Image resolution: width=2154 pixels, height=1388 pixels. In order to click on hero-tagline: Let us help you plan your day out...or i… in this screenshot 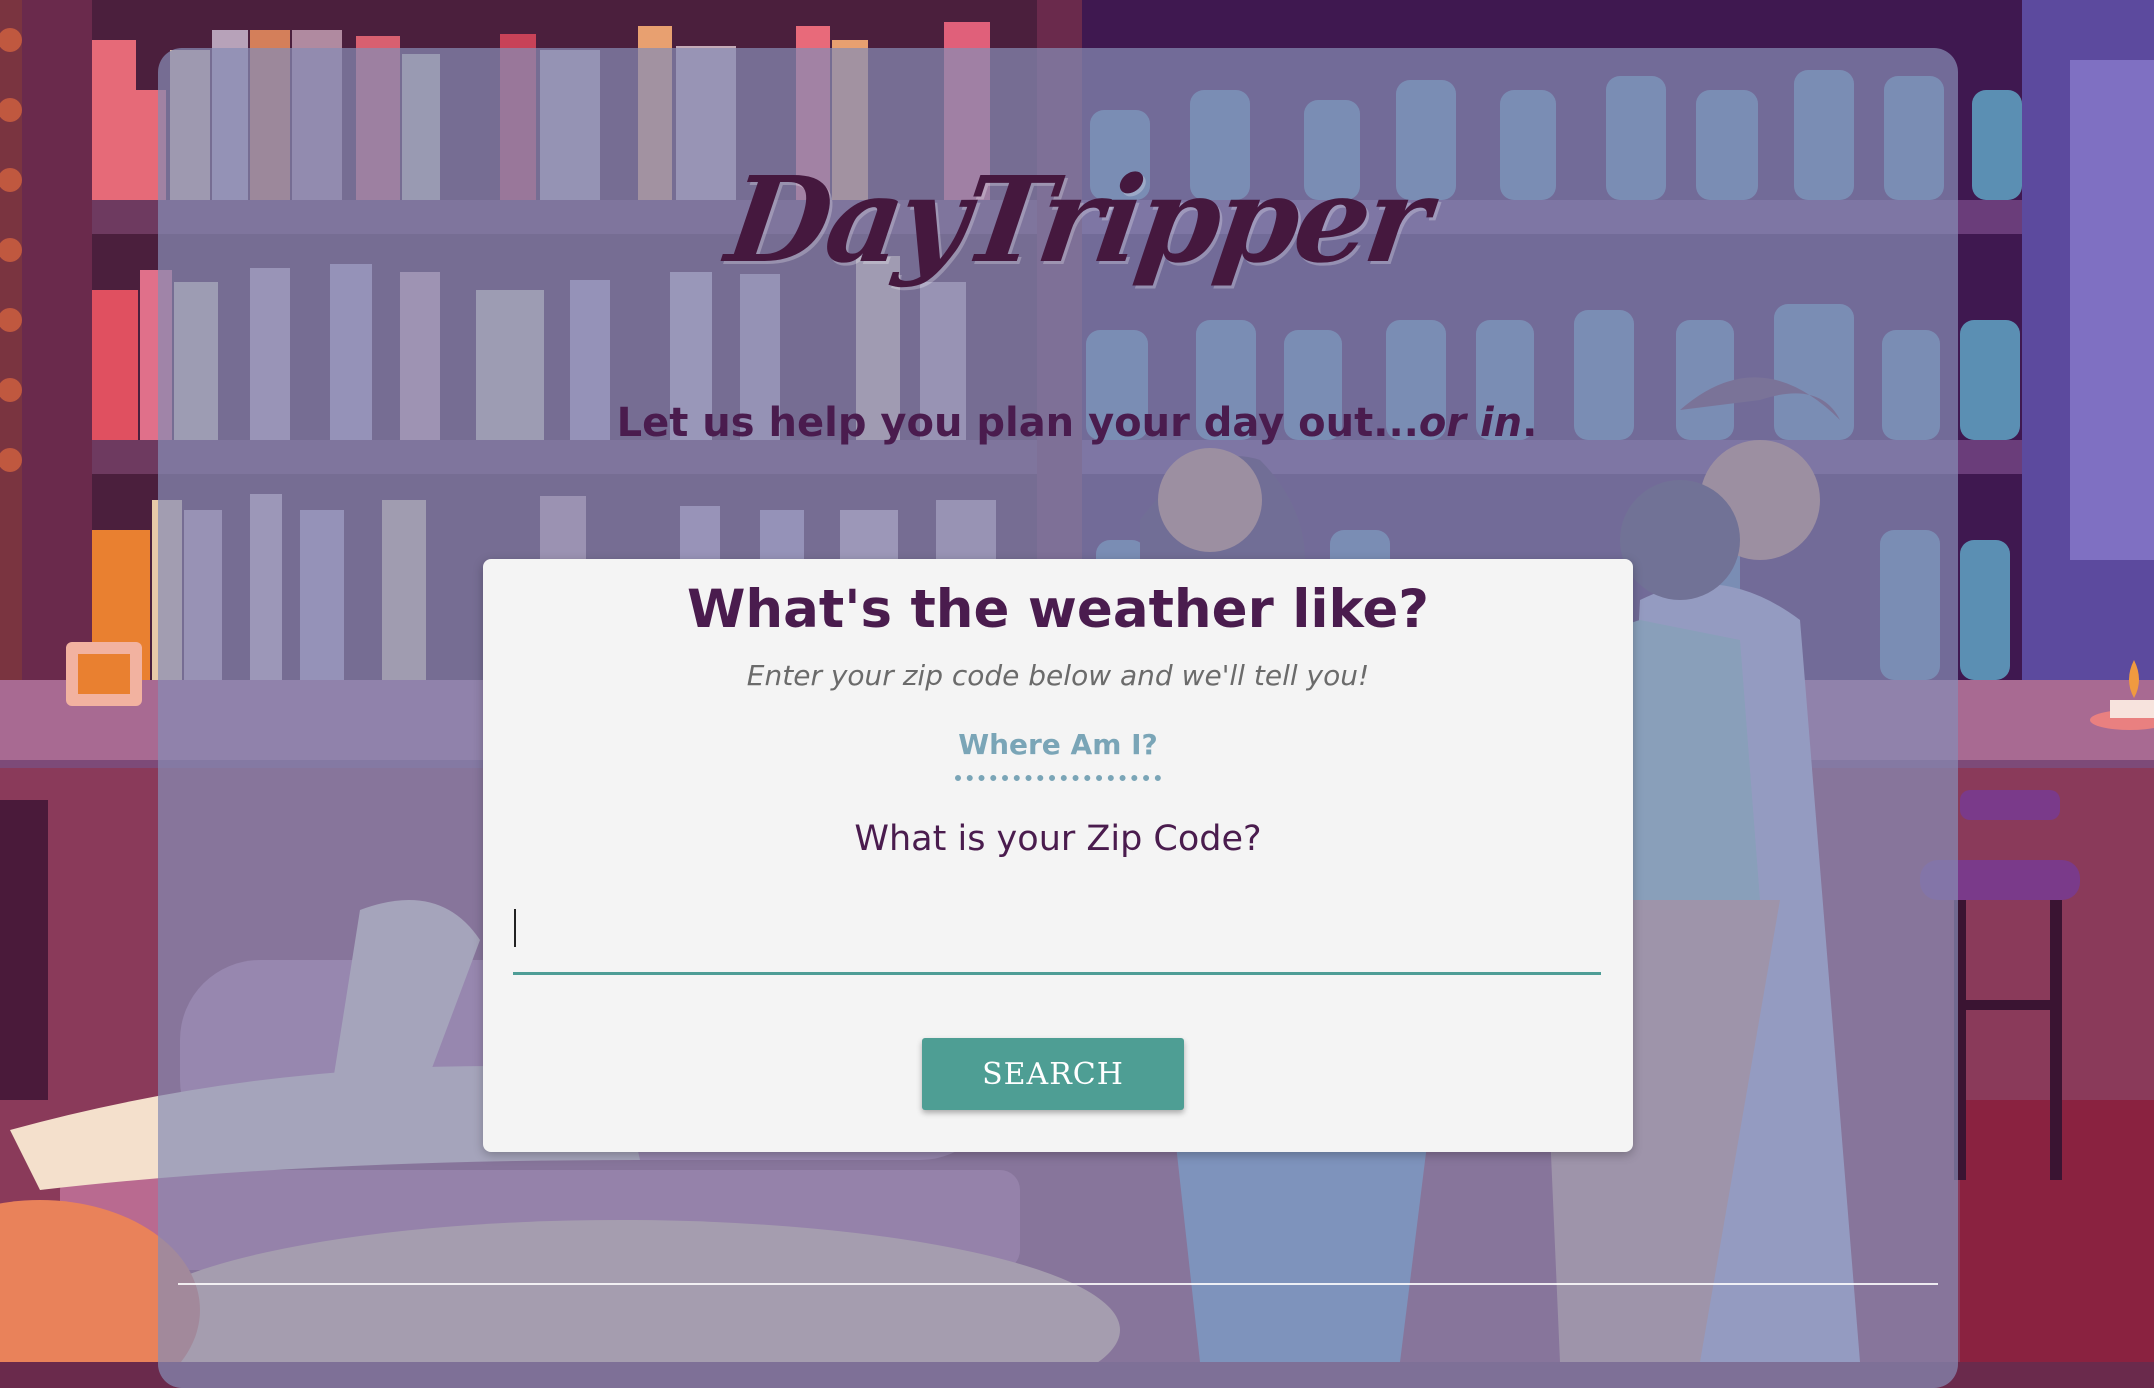, I will do `click(1077, 423)`.